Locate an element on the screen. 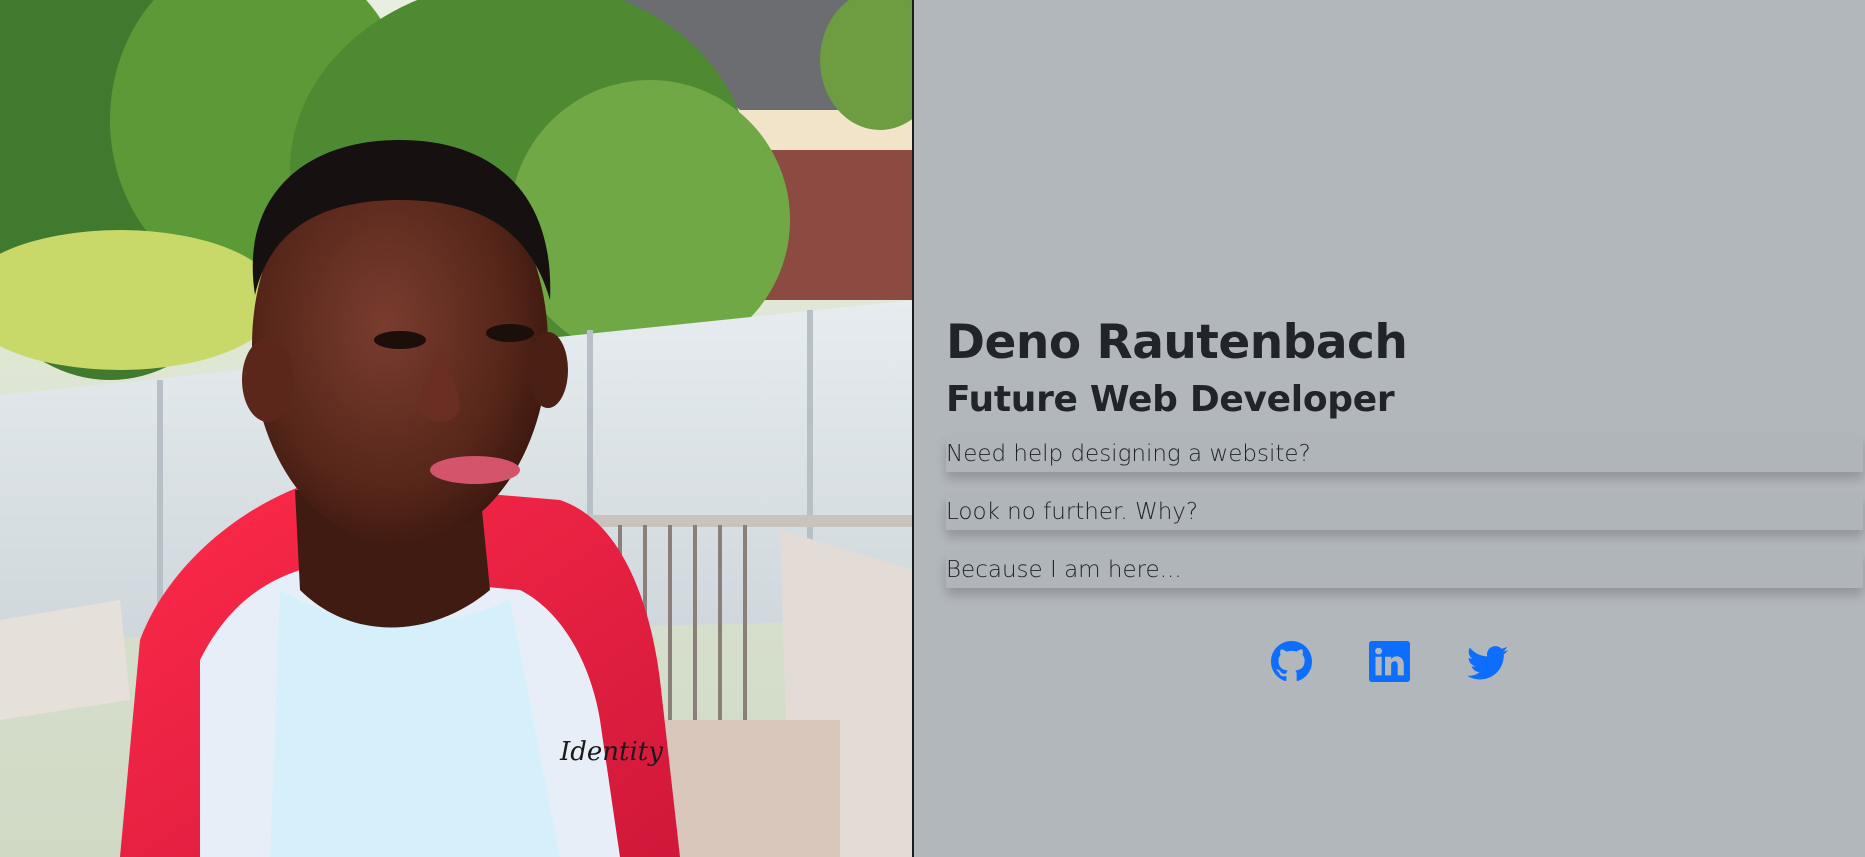  github-link is located at coordinates (1291, 661).